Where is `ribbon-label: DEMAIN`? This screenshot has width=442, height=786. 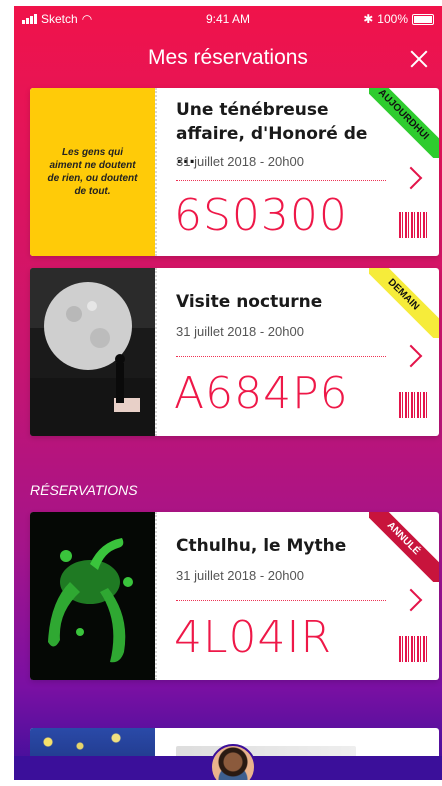
ribbon-label: DEMAIN is located at coordinates (404, 303).